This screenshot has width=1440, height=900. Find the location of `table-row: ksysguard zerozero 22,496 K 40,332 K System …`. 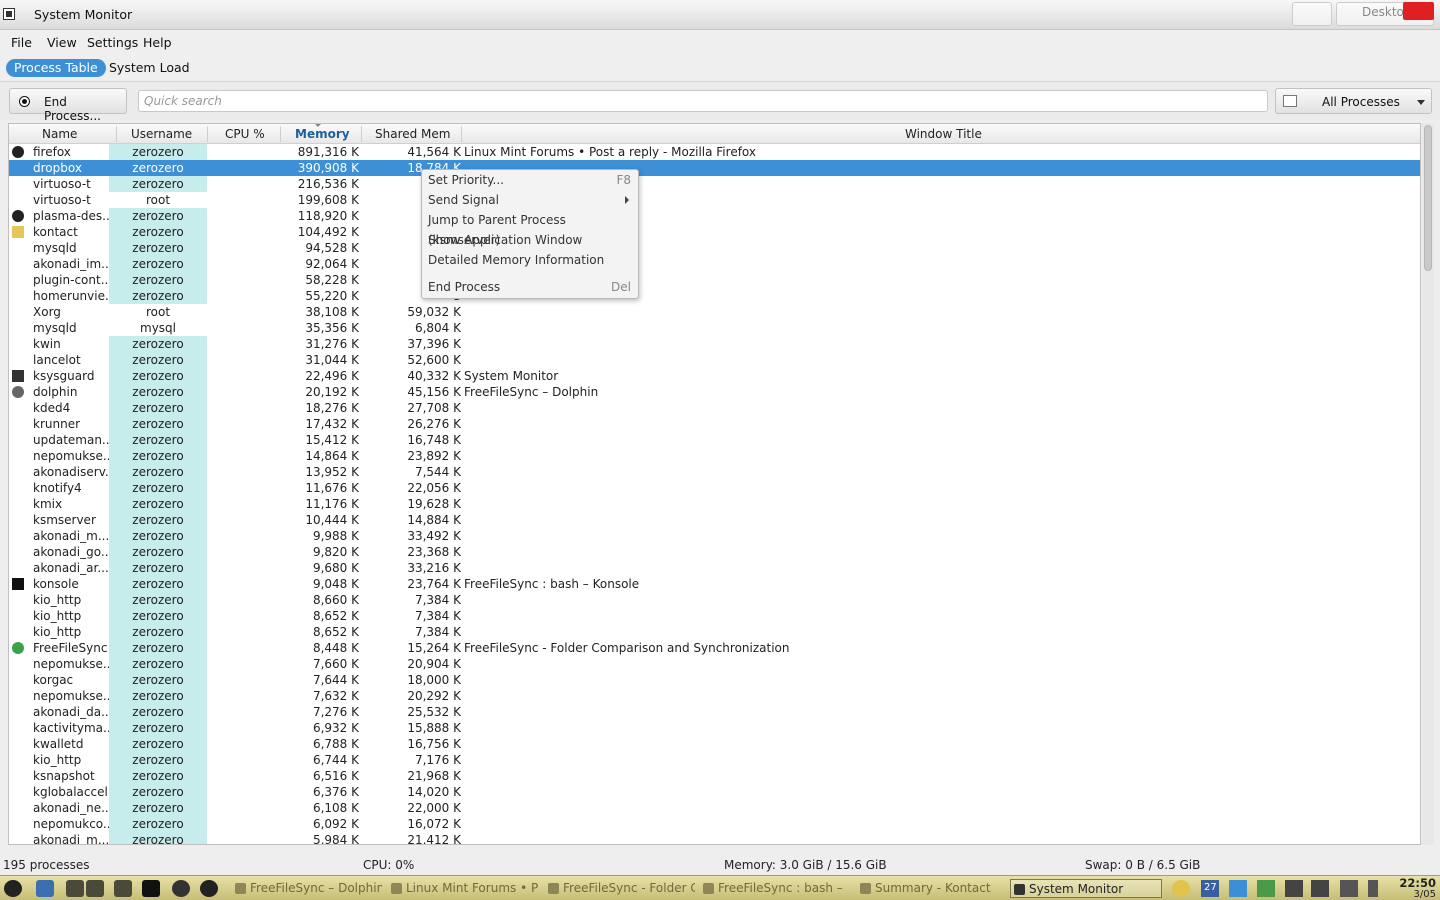

table-row: ksysguard zerozero 22,496 K 40,332 K System … is located at coordinates (714, 376).